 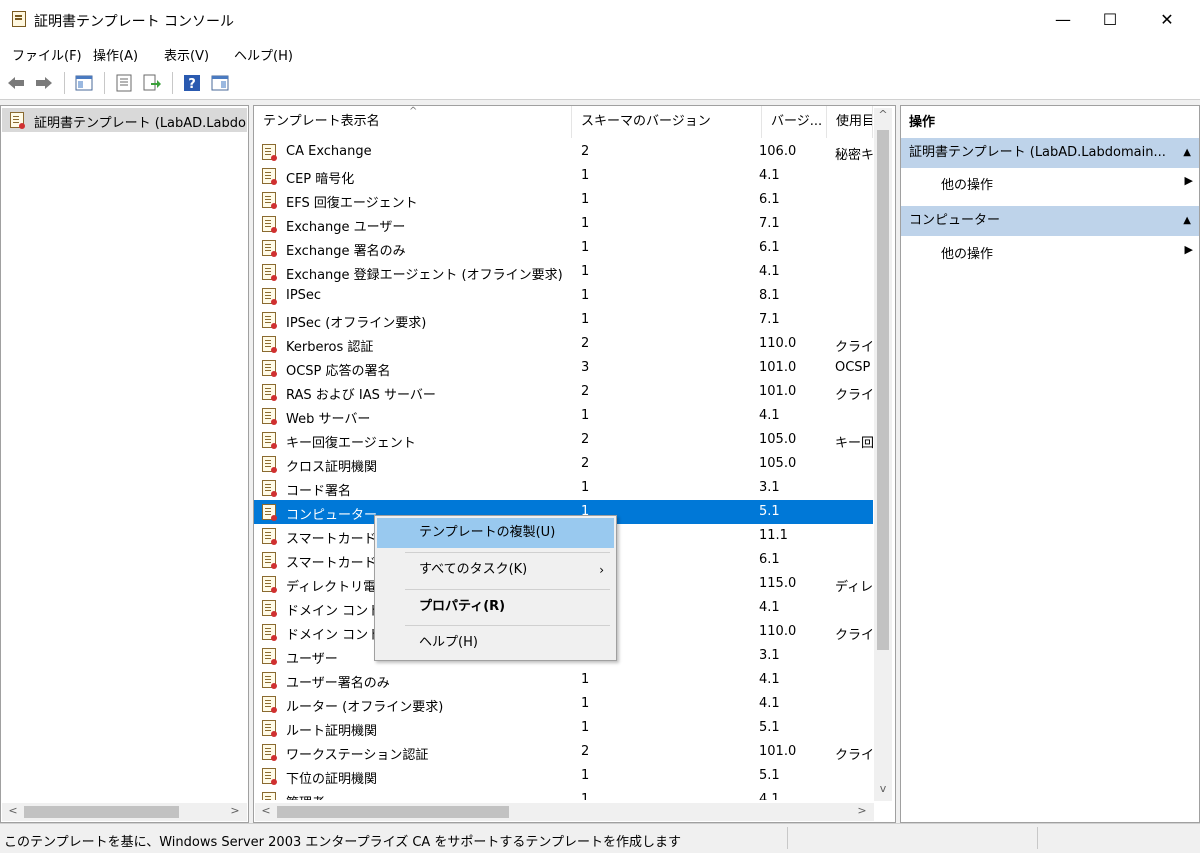 I want to click on table-row: ワークステーション認証 2 101.0 クライア, so click(x=563, y=752).